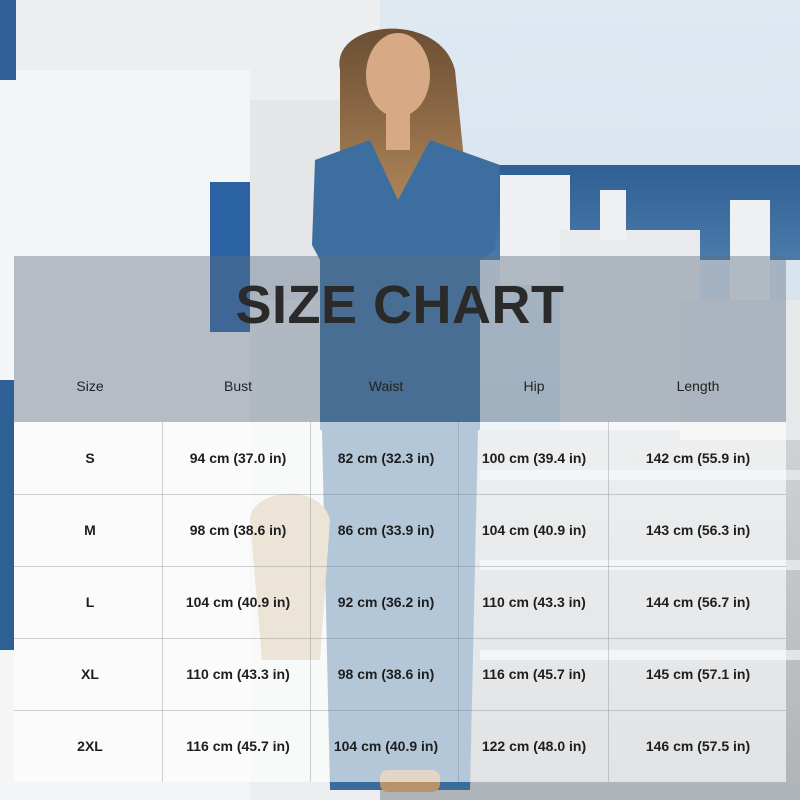 This screenshot has height=800, width=800. What do you see at coordinates (534, 530) in the screenshot?
I see `hip-cell: 104 cm (40.9 in)` at bounding box center [534, 530].